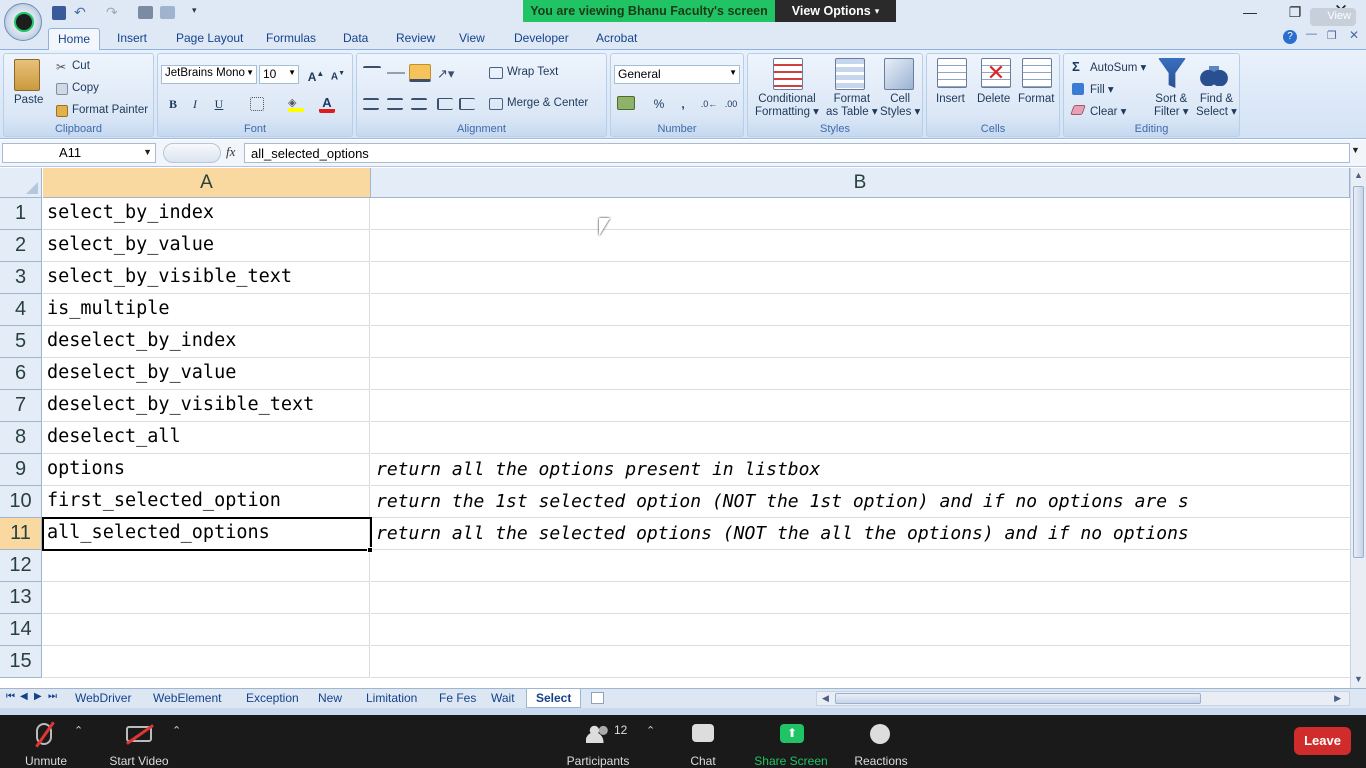  I want to click on select-all-corner, so click(21, 183).